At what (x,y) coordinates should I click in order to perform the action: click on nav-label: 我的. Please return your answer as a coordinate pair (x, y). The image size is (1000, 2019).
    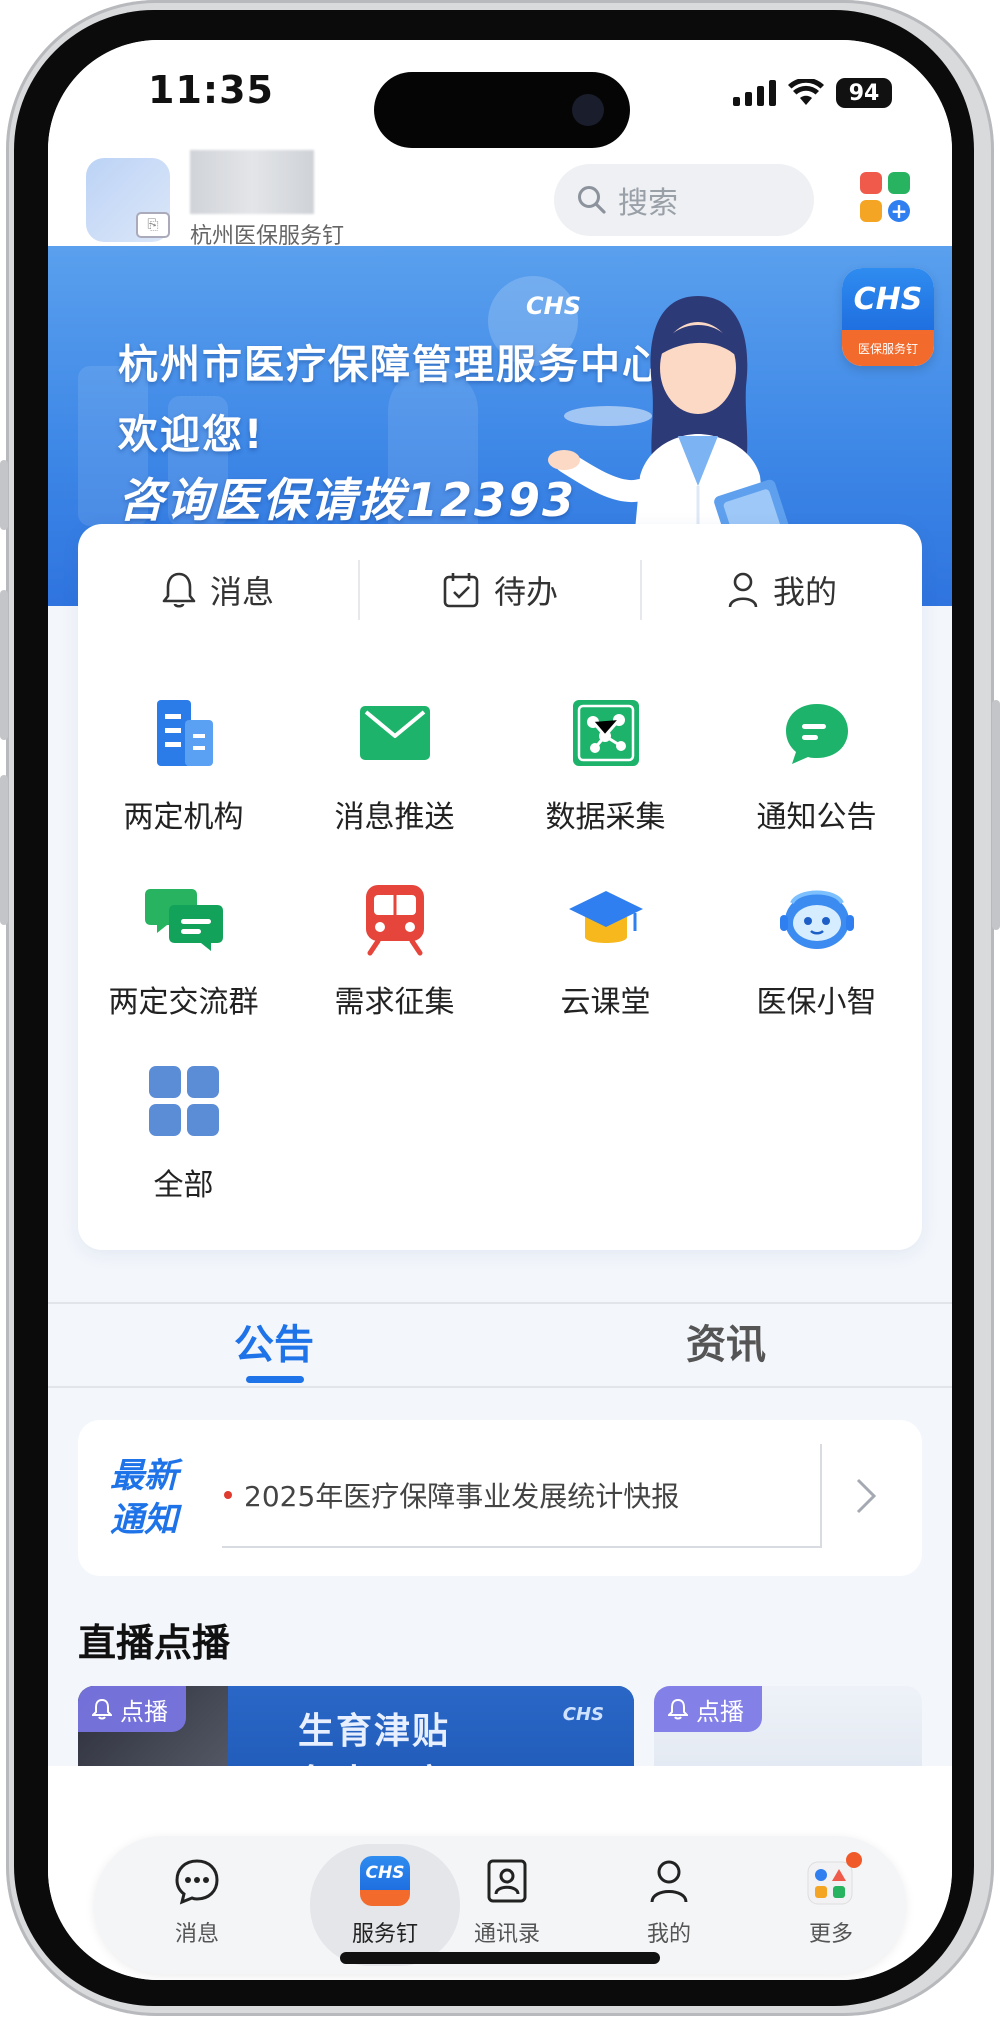
    Looking at the image, I should click on (668, 1934).